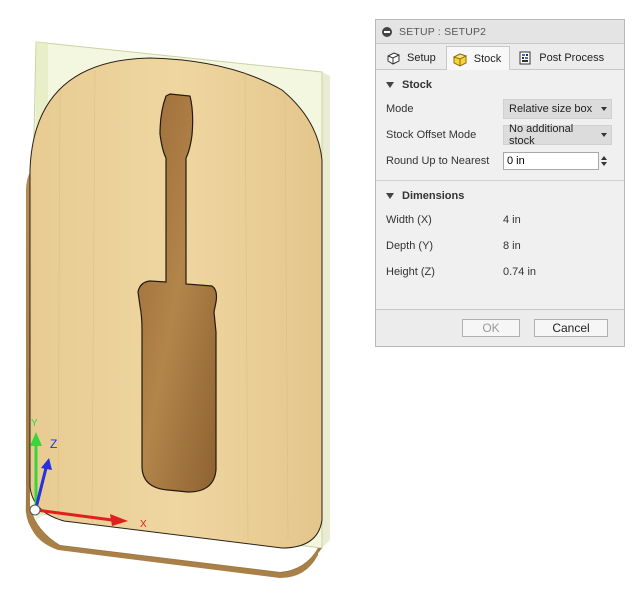  What do you see at coordinates (541, 135) in the screenshot?
I see `stock-offset-mode-value: No additional stock` at bounding box center [541, 135].